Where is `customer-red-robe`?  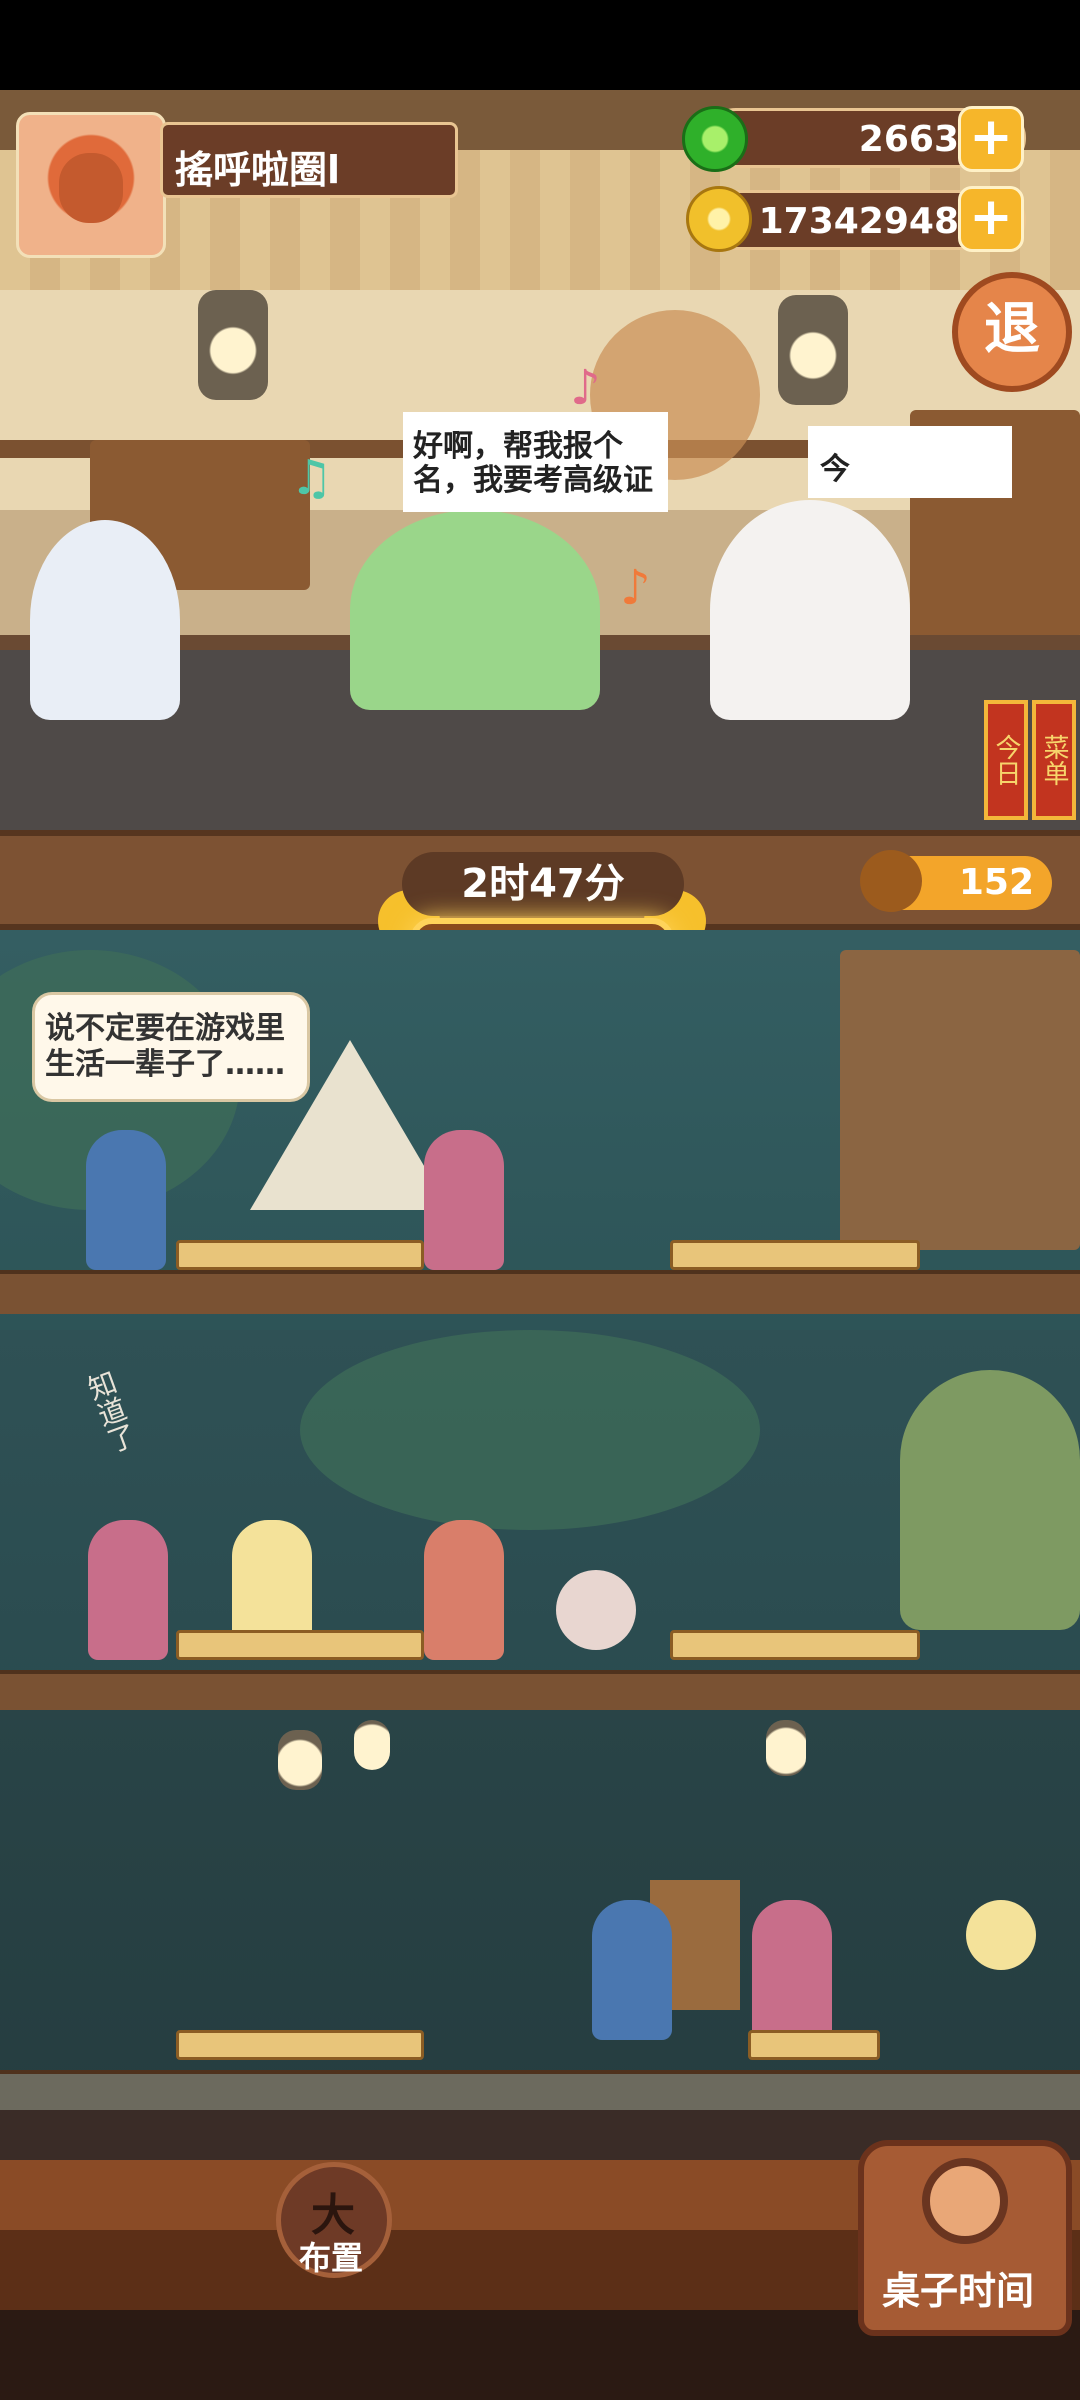 customer-red-robe is located at coordinates (464, 1590).